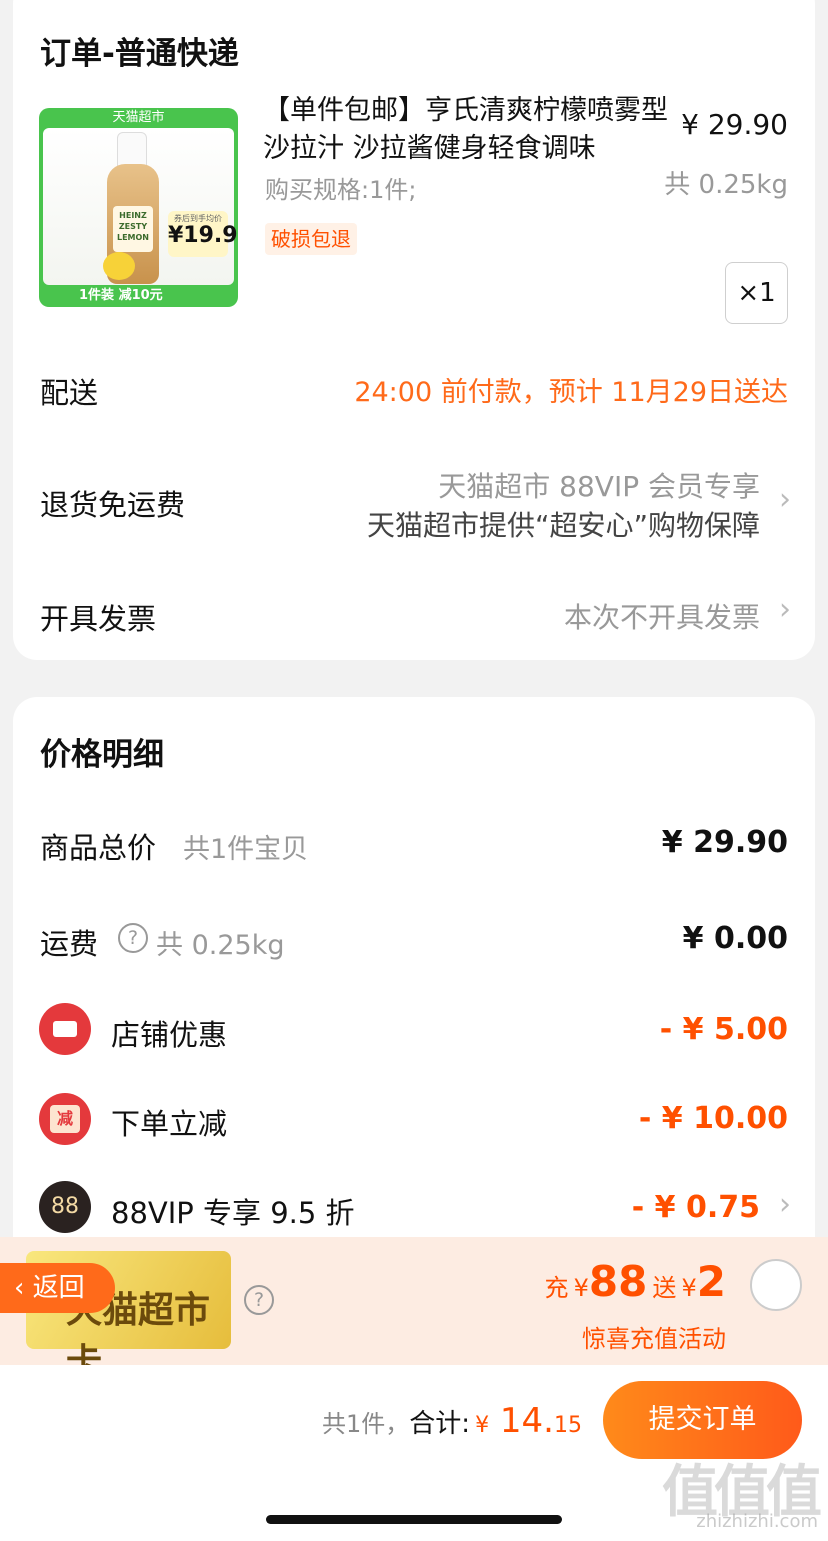 The height and width of the screenshot is (1541, 828). Describe the element at coordinates (563, 525) in the screenshot. I see `return-shipping-line2: 天猫超市提供“超安心”购物保障` at that location.